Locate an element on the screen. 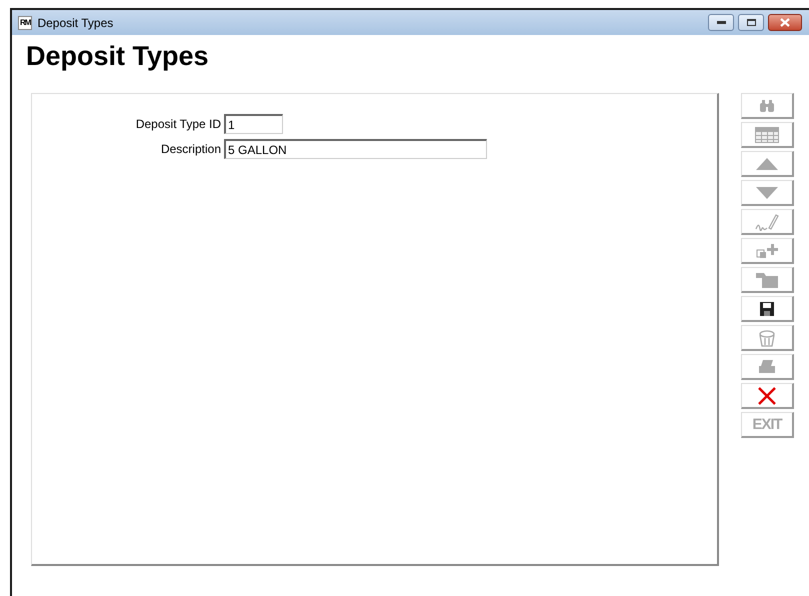 This screenshot has height=596, width=809. folder-icon is located at coordinates (767, 280).